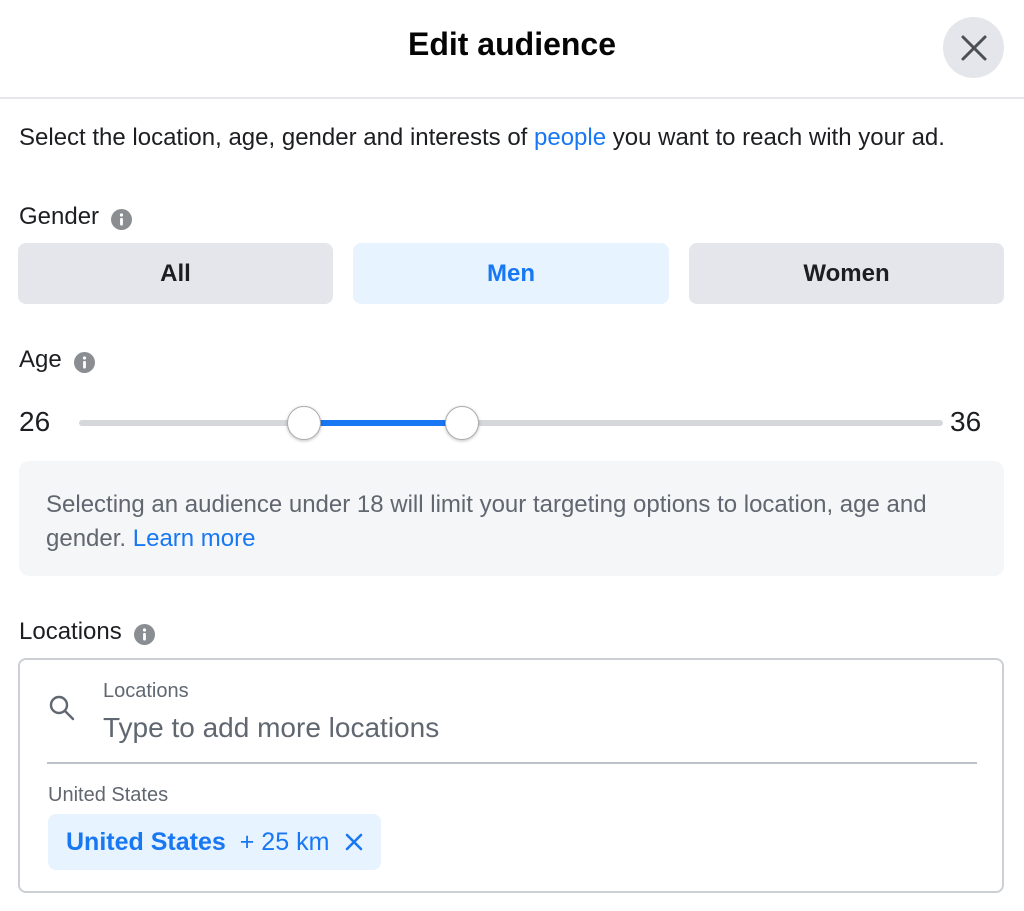 This screenshot has height=911, width=1024. What do you see at coordinates (175, 273) in the screenshot?
I see `gender-option-all: All` at bounding box center [175, 273].